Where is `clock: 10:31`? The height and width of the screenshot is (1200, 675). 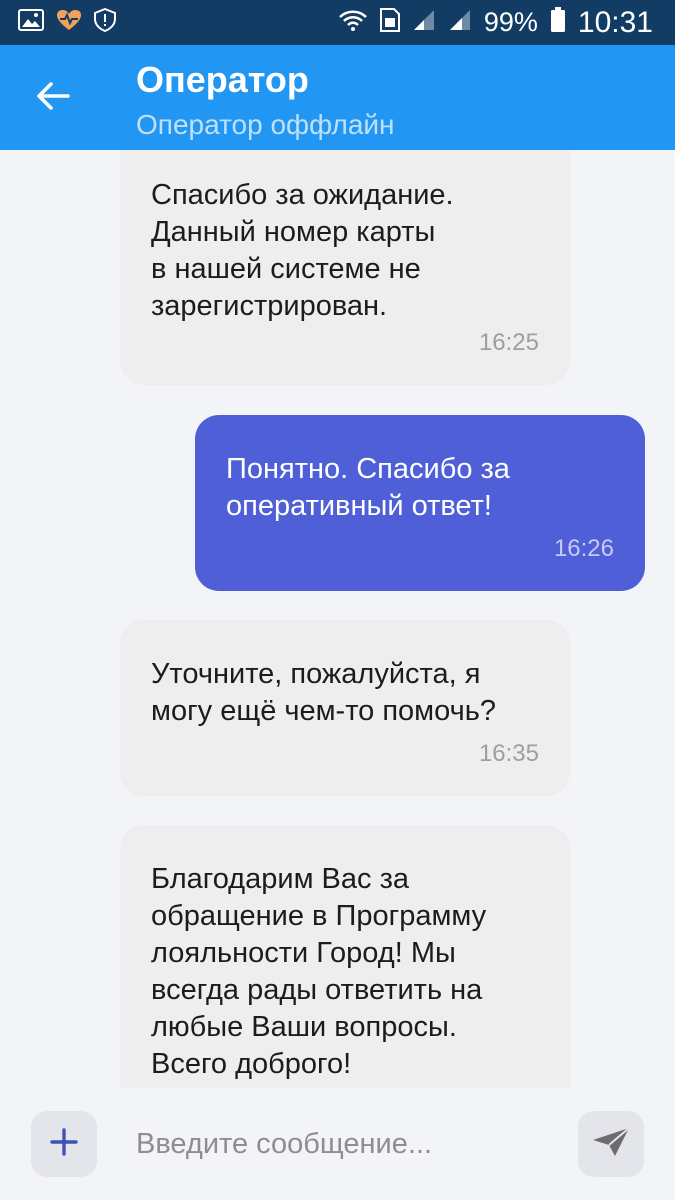
clock: 10:31 is located at coordinates (615, 22).